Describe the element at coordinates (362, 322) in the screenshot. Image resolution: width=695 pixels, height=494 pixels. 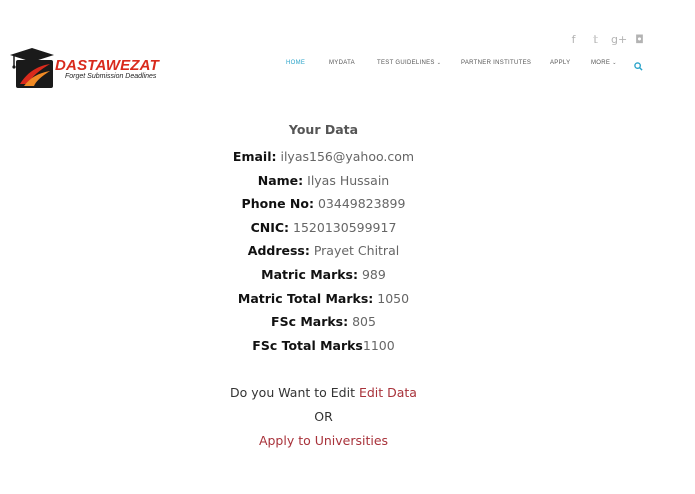
I see `field-value: 805` at that location.